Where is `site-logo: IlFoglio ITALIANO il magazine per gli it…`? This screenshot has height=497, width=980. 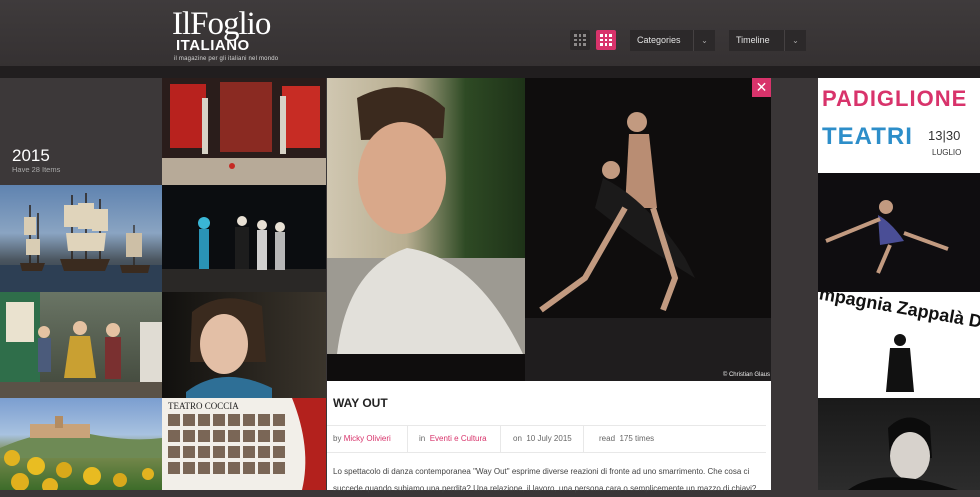
site-logo: IlFoglio ITALIANO il magazine per gli it… is located at coordinates (244, 35).